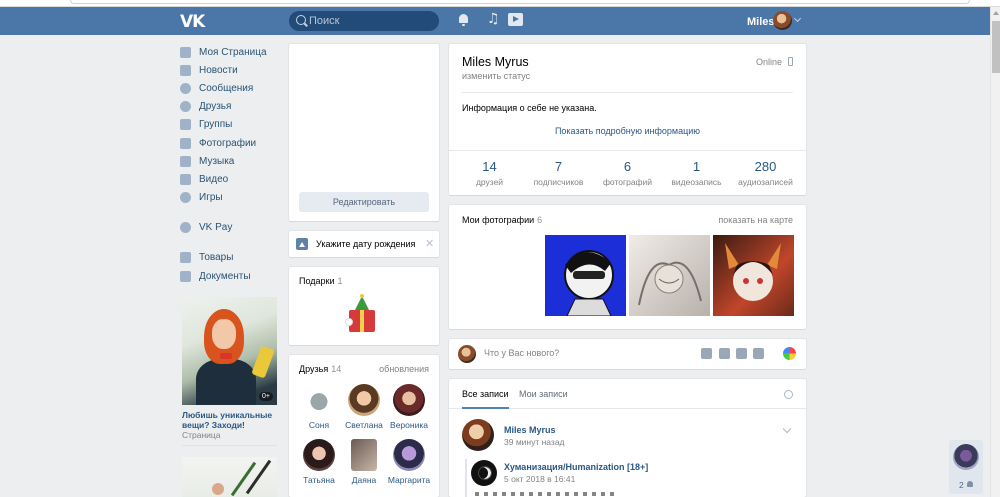 This screenshot has width=1000, height=497. What do you see at coordinates (185, 70) in the screenshot?
I see `news-icon` at bounding box center [185, 70].